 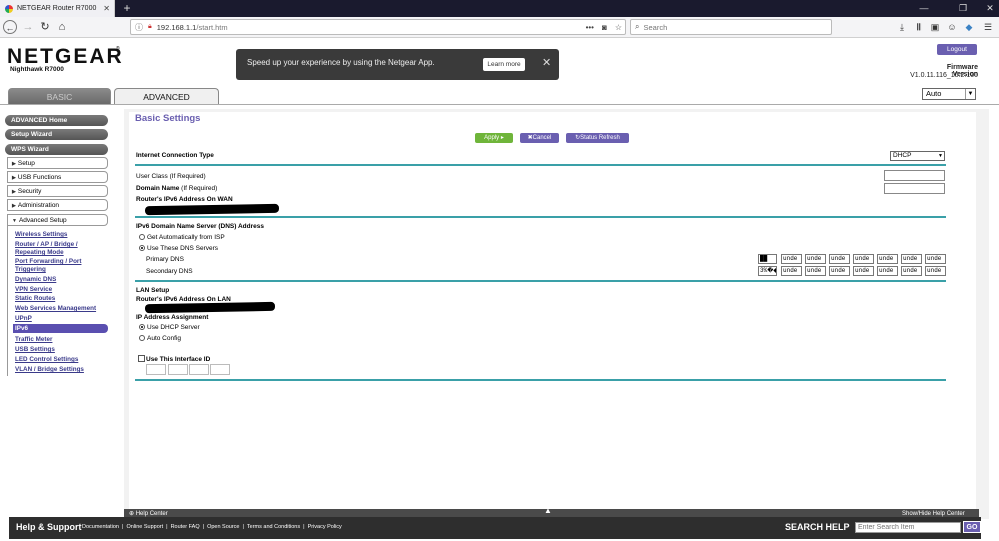 What do you see at coordinates (957, 49) in the screenshot?
I see `logout-button: Logout` at bounding box center [957, 49].